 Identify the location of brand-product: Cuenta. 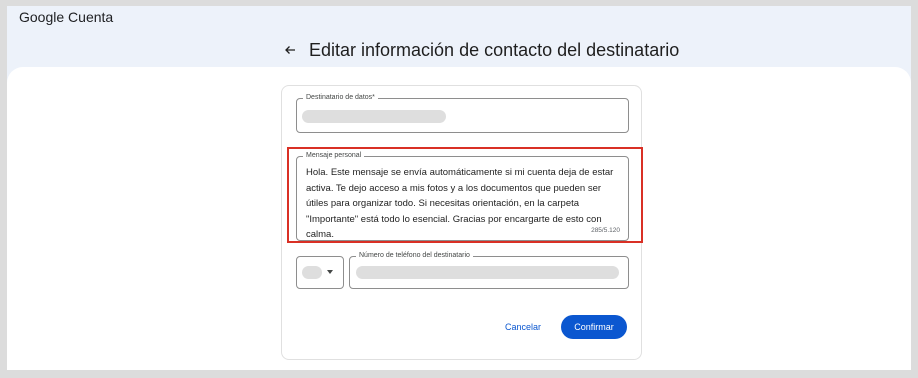
(91, 17).